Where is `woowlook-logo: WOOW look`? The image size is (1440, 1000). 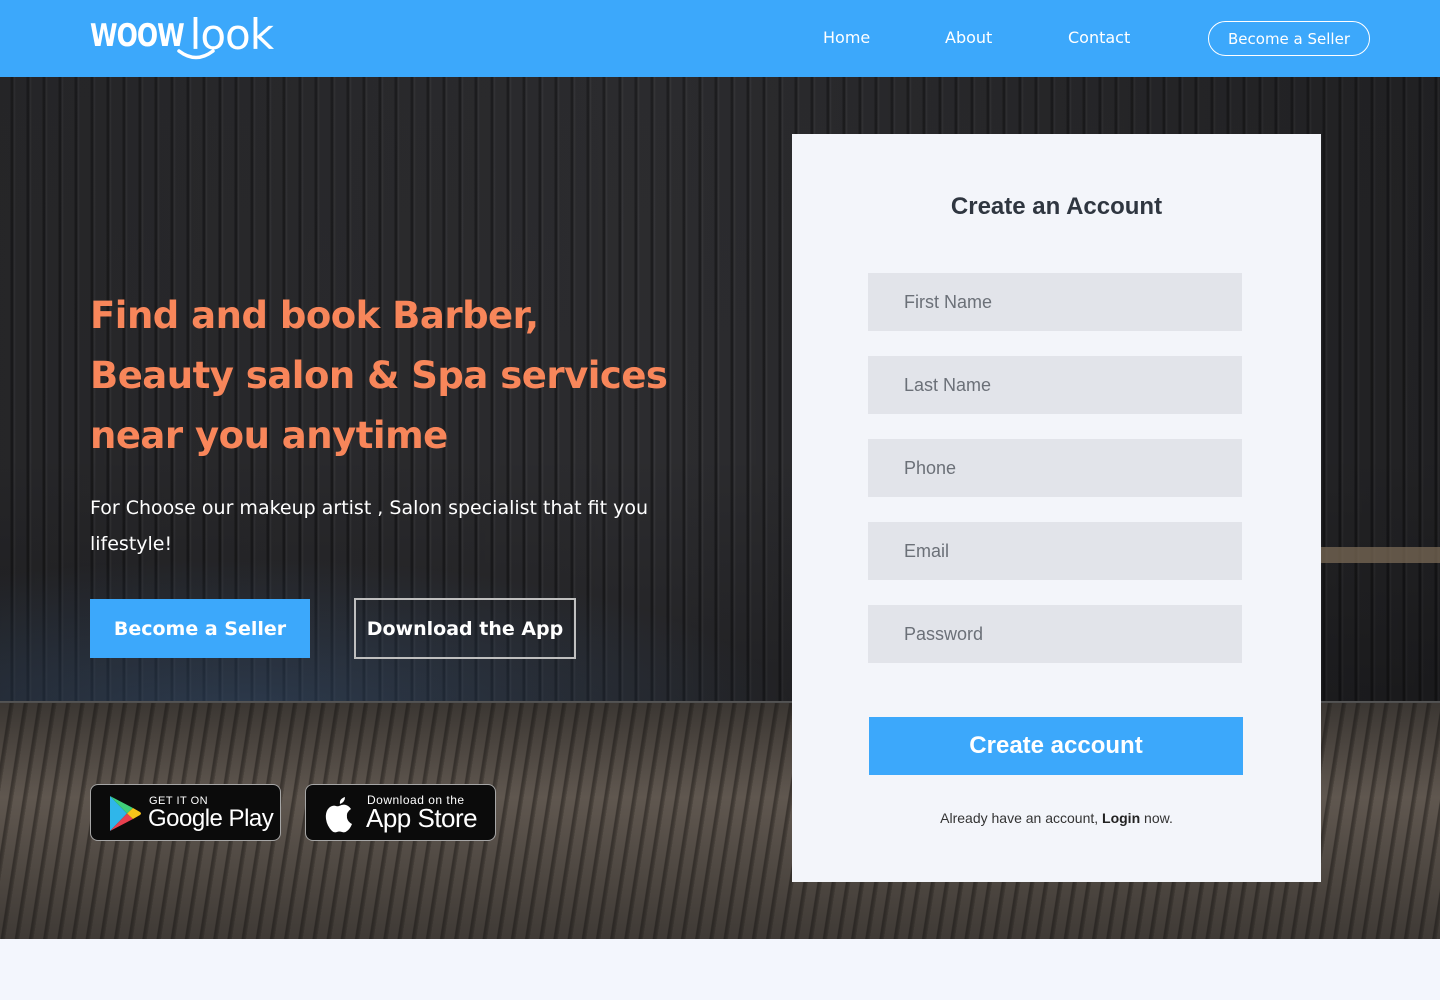
woowlook-logo: WOOW look is located at coordinates (182, 38).